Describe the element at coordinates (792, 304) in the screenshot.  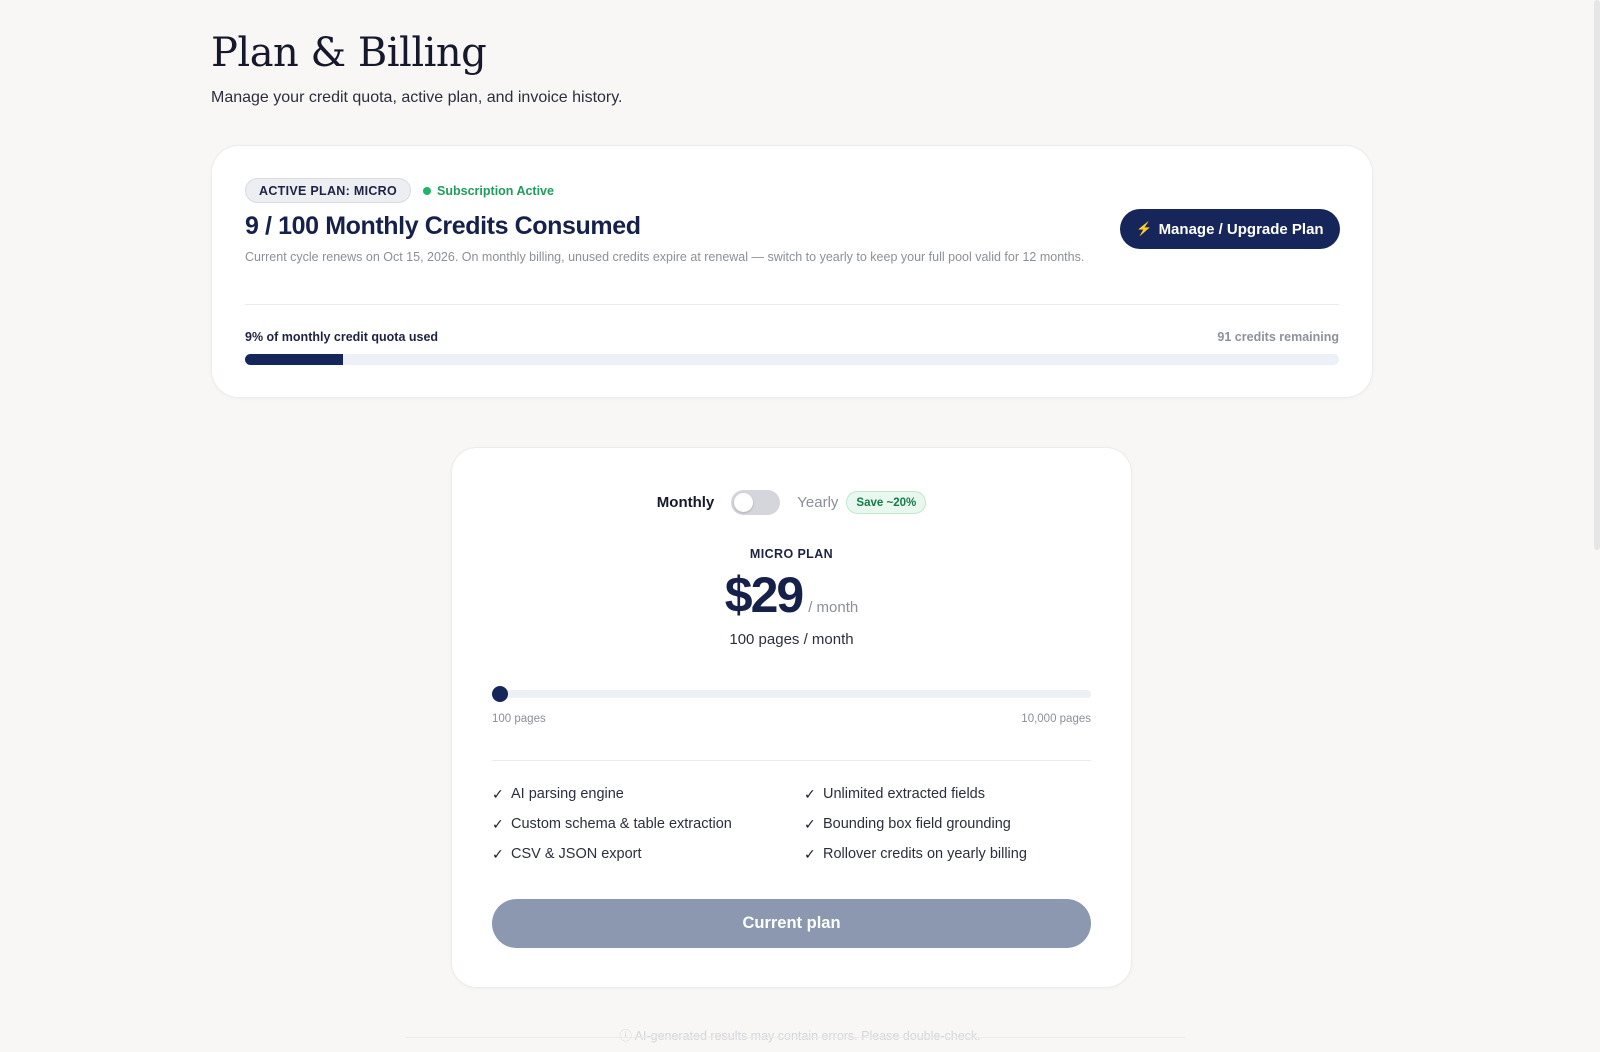
I see `card-divider` at that location.